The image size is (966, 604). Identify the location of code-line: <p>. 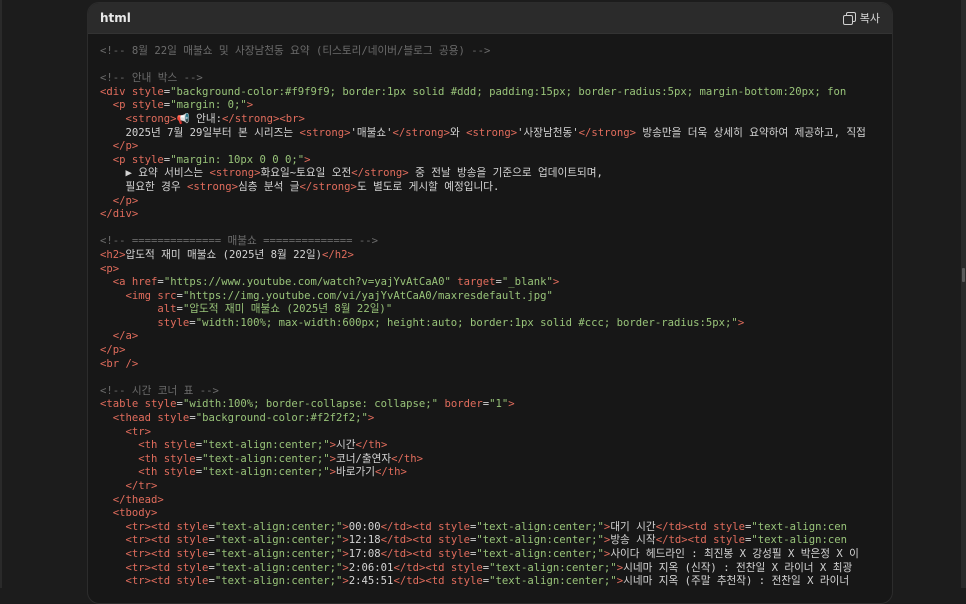
(496, 270).